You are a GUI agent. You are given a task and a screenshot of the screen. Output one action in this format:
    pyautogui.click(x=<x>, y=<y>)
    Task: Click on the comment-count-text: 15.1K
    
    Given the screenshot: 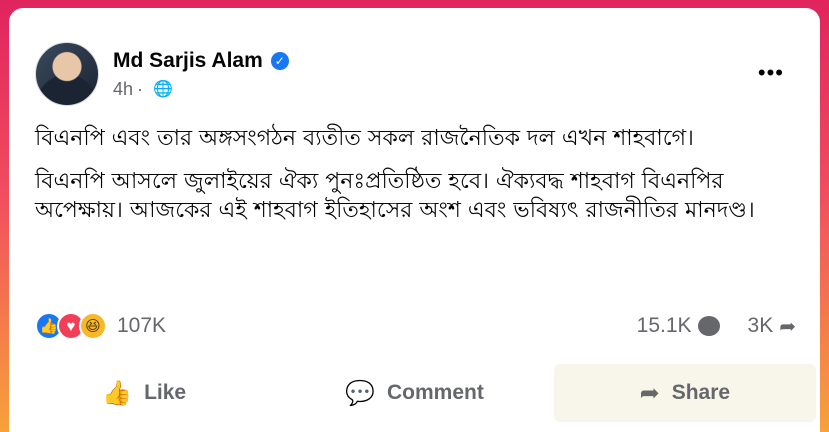 What is the action you would take?
    pyautogui.click(x=664, y=325)
    